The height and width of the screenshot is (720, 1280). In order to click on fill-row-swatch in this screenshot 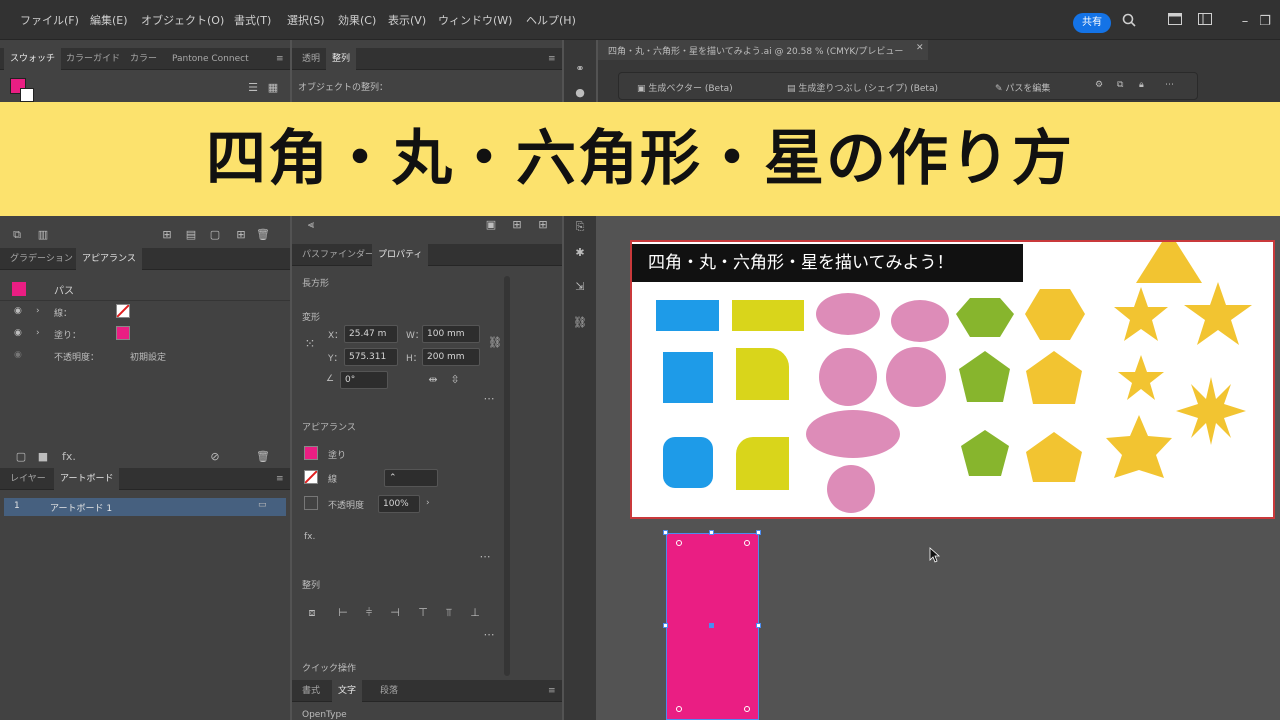, I will do `click(123, 333)`.